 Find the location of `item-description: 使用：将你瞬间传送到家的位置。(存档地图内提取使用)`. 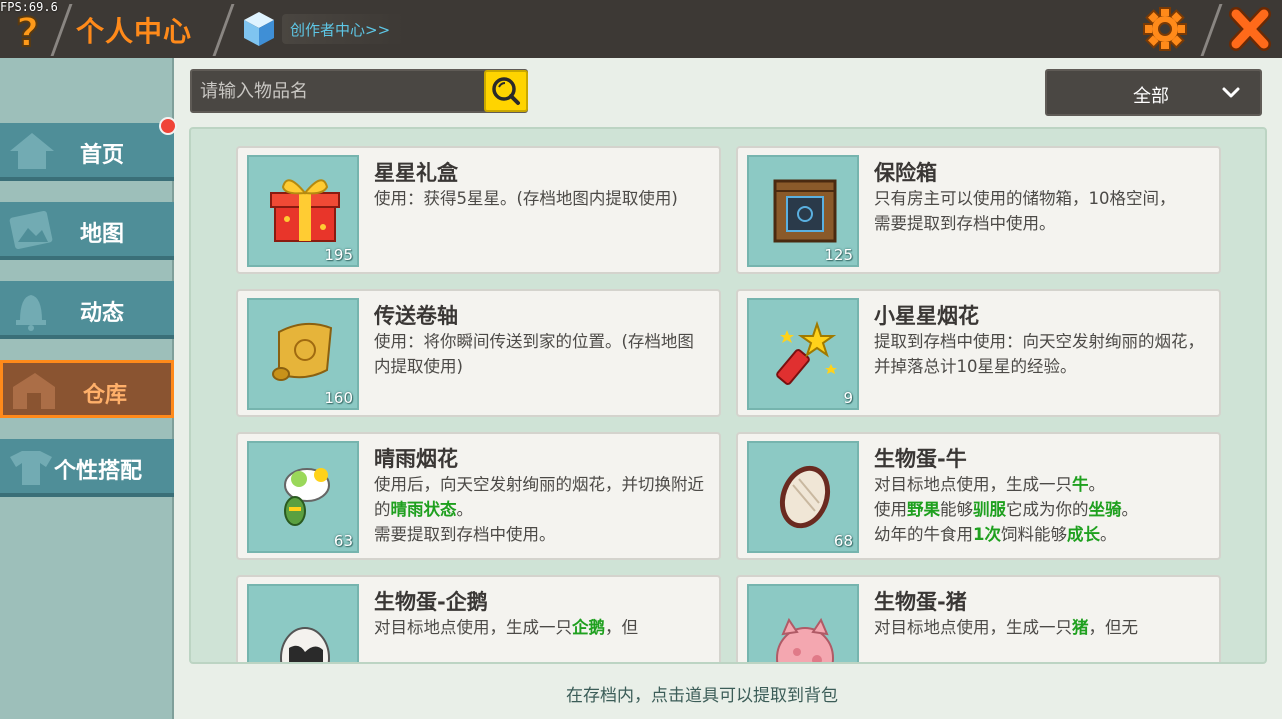

item-description: 使用：将你瞬间传送到家的位置。(存档地图内提取使用) is located at coordinates (534, 354).